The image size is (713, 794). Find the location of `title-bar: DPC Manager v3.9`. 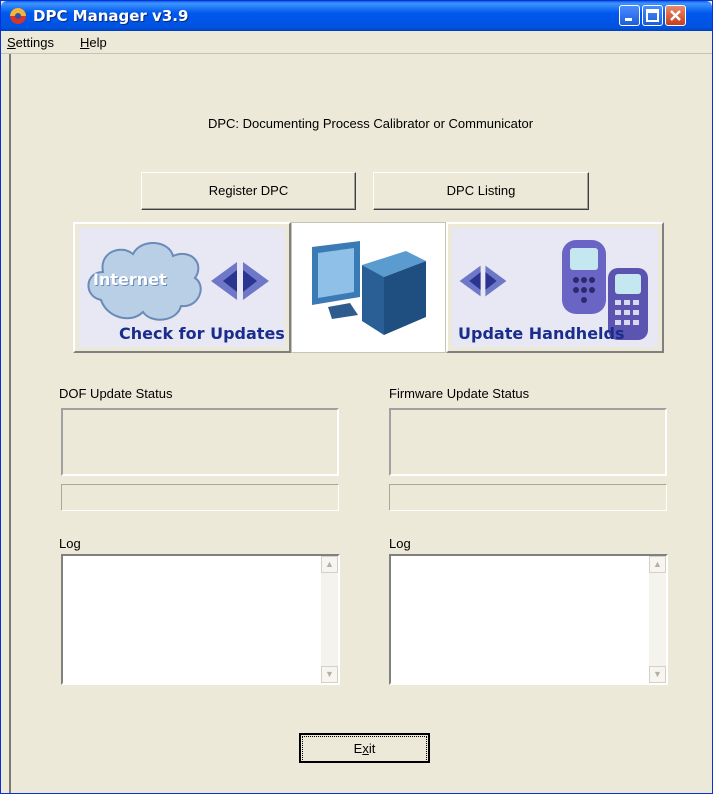

title-bar: DPC Manager v3.9 is located at coordinates (356, 16).